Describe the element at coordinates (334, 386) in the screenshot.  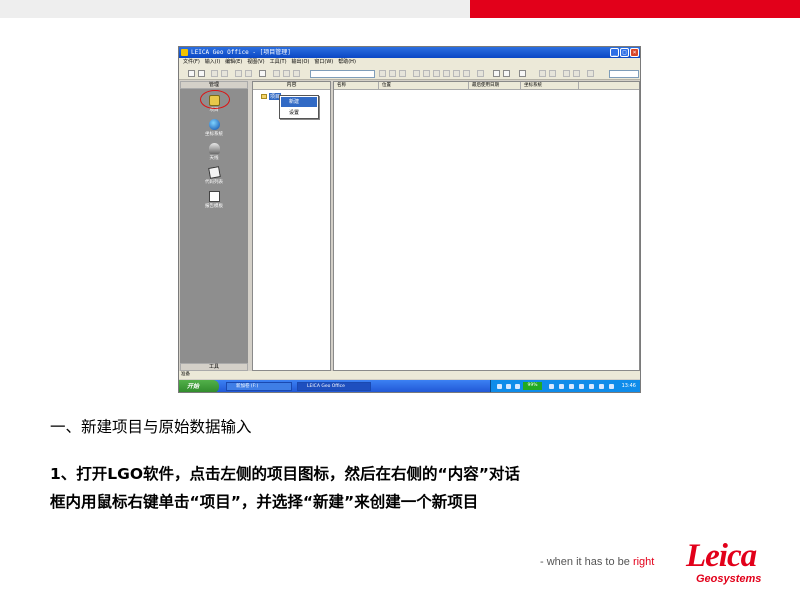
I see `taskbar-item-lgo: LEICA Geo Office` at that location.